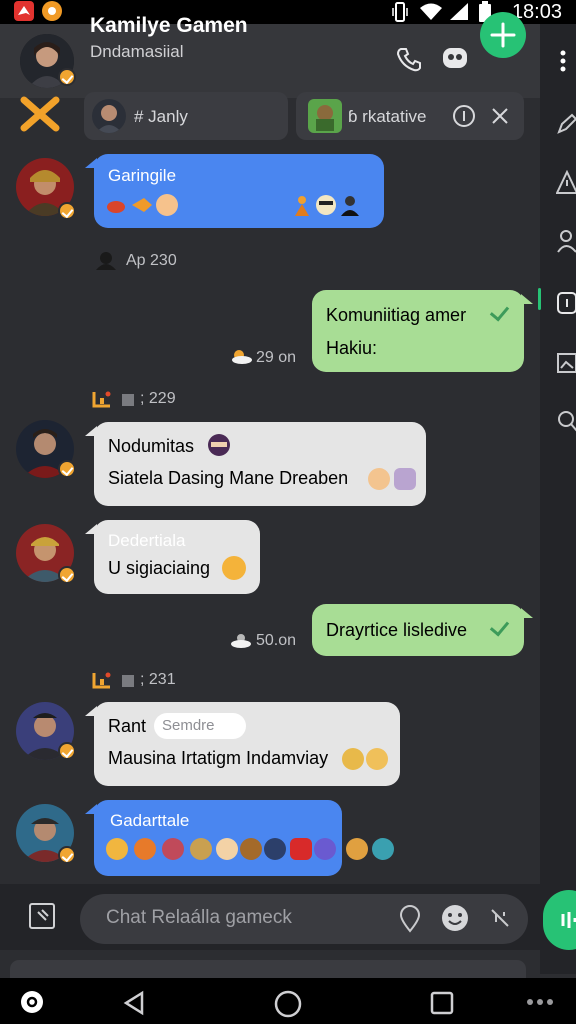 This screenshot has width=576, height=1024. Describe the element at coordinates (500, 918) in the screenshot. I see `mute-icon` at that location.